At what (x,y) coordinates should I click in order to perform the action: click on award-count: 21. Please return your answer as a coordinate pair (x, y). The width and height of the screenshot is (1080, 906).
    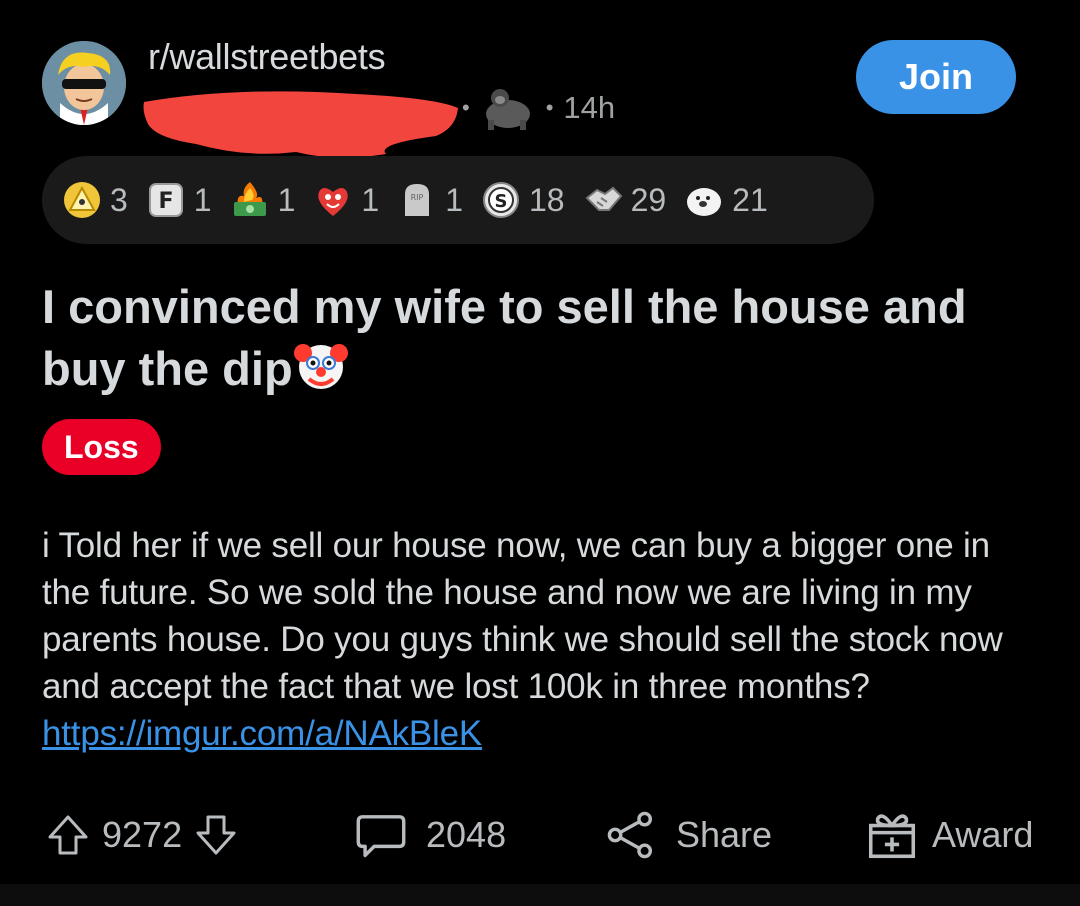
    Looking at the image, I should click on (750, 199).